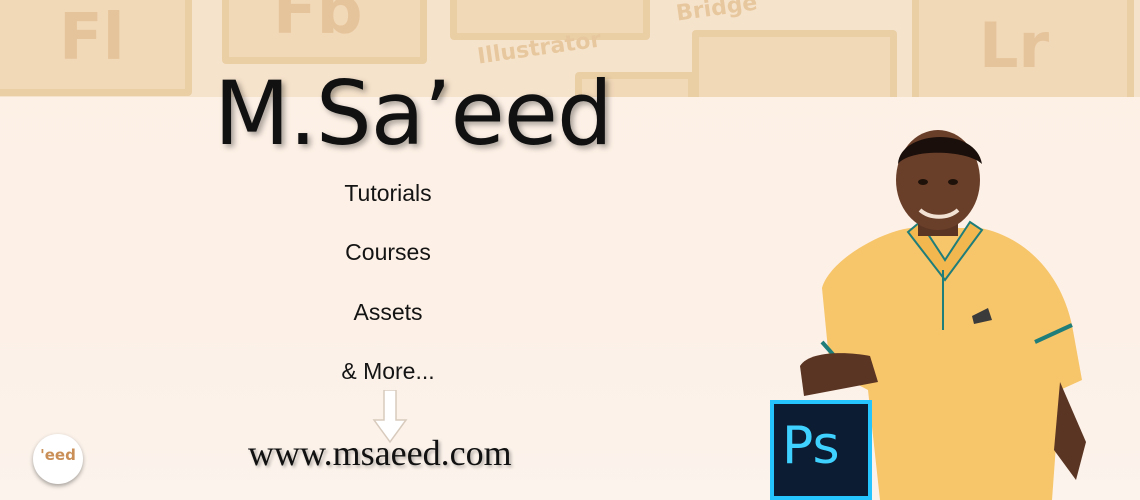  What do you see at coordinates (58, 455) in the screenshot?
I see `logo-text: 'eed` at bounding box center [58, 455].